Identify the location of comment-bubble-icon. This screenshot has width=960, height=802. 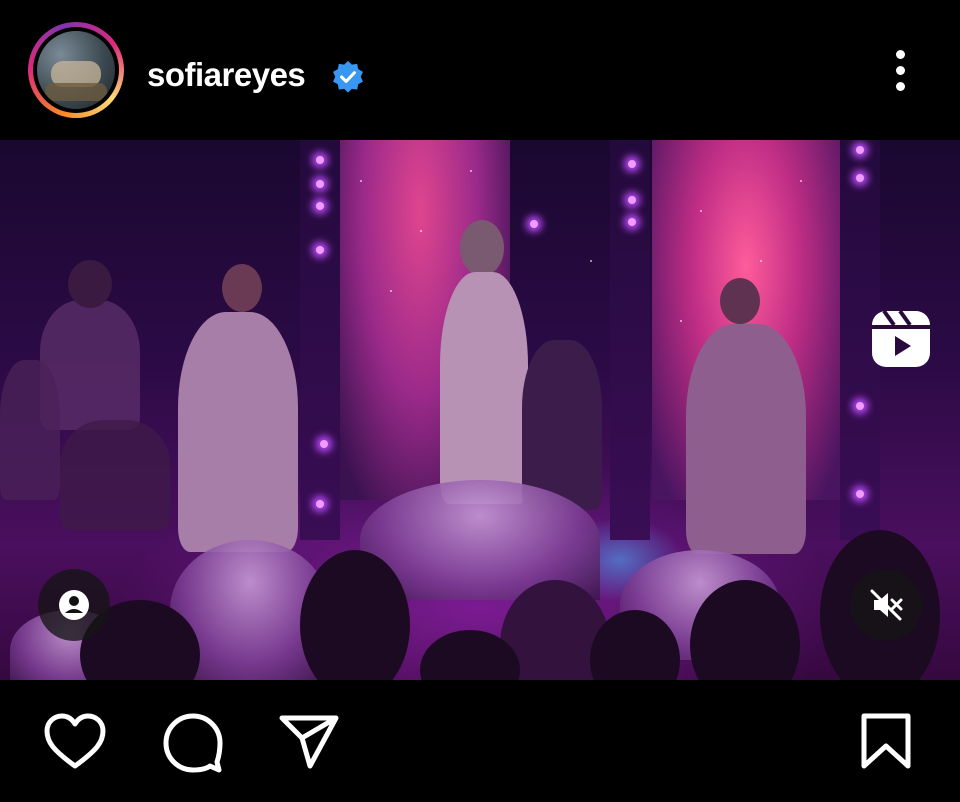
(193, 743).